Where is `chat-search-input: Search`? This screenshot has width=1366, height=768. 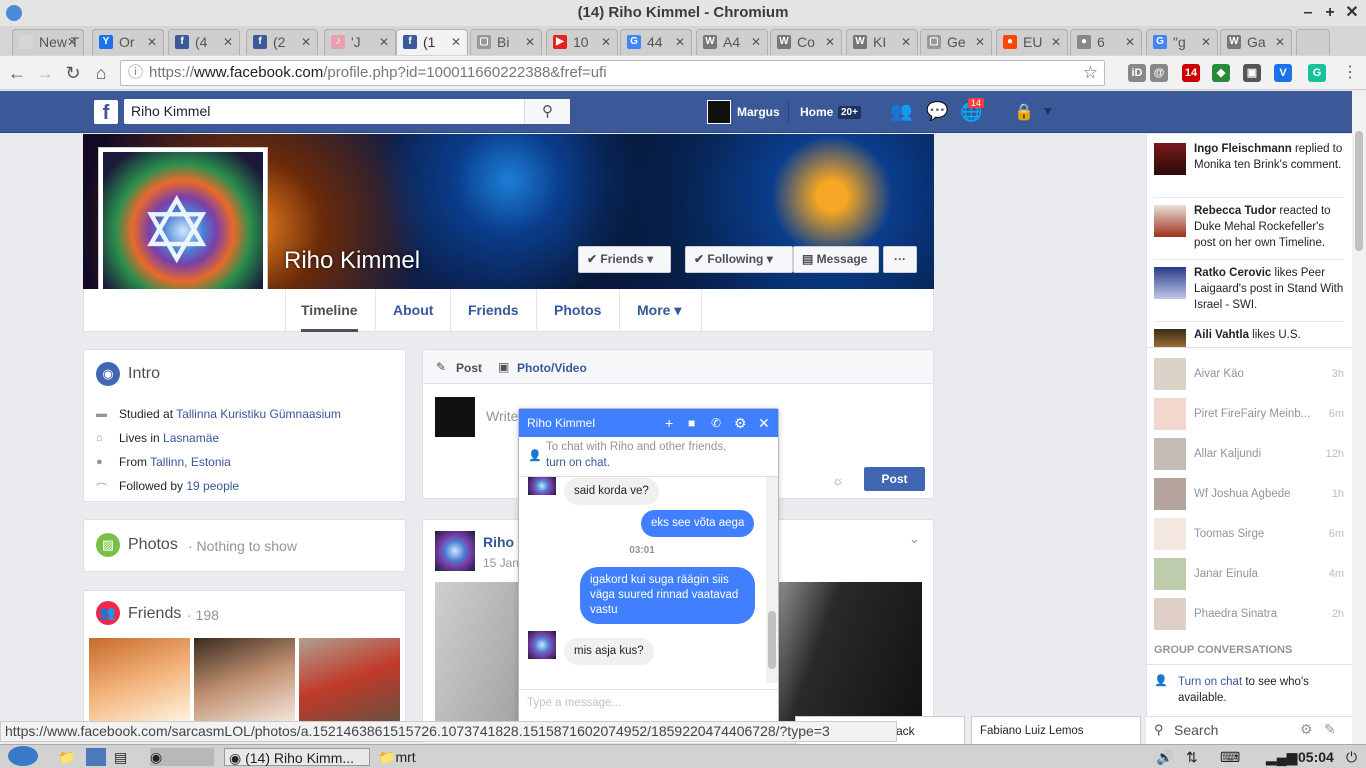 chat-search-input: Search is located at coordinates (1196, 730).